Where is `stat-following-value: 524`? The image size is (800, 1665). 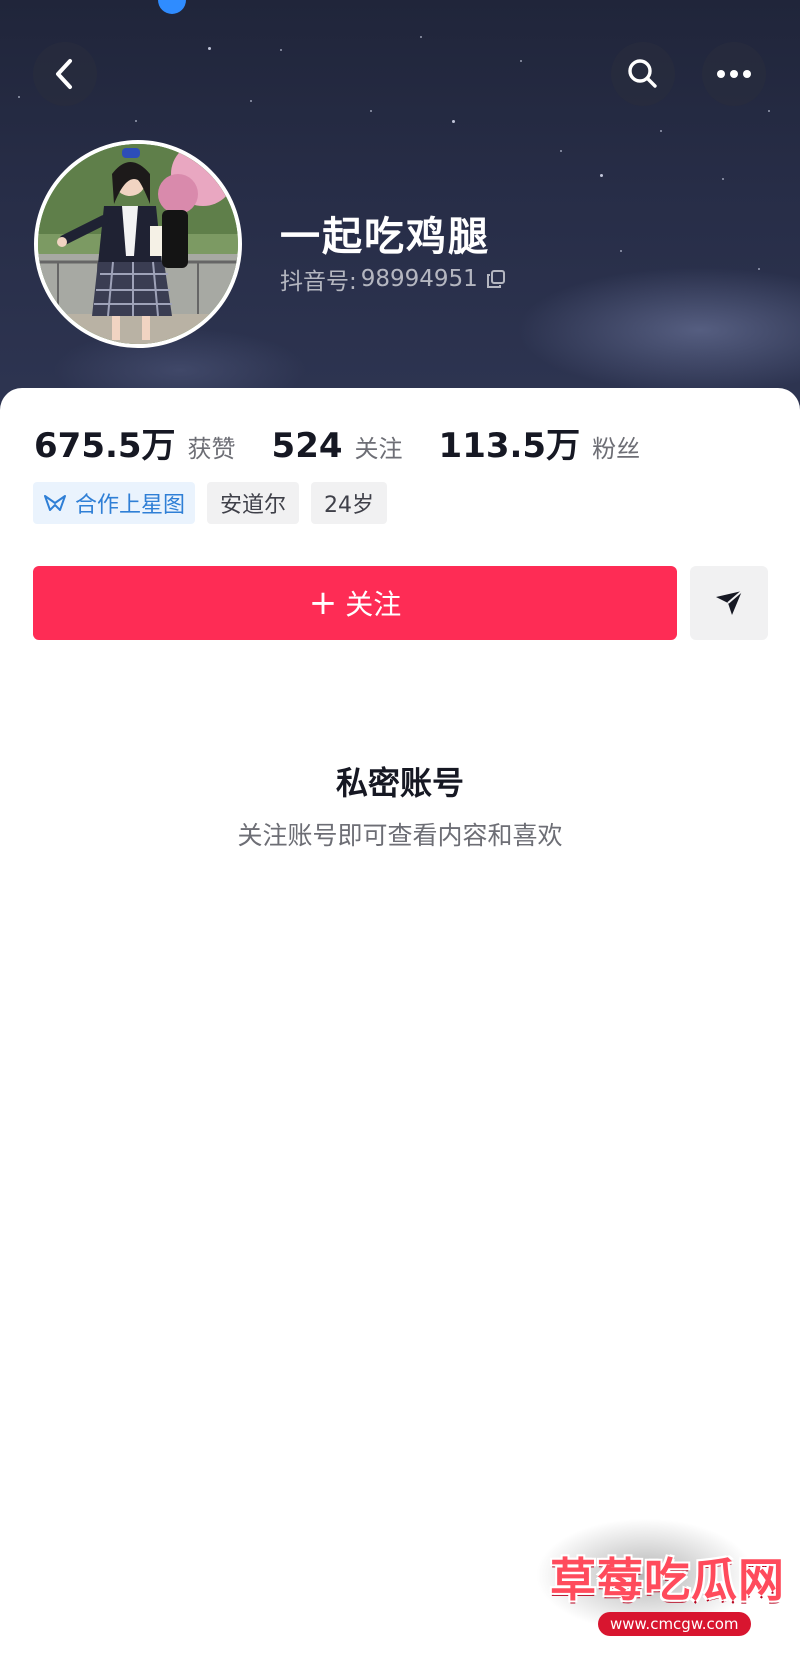 stat-following-value: 524 is located at coordinates (307, 446).